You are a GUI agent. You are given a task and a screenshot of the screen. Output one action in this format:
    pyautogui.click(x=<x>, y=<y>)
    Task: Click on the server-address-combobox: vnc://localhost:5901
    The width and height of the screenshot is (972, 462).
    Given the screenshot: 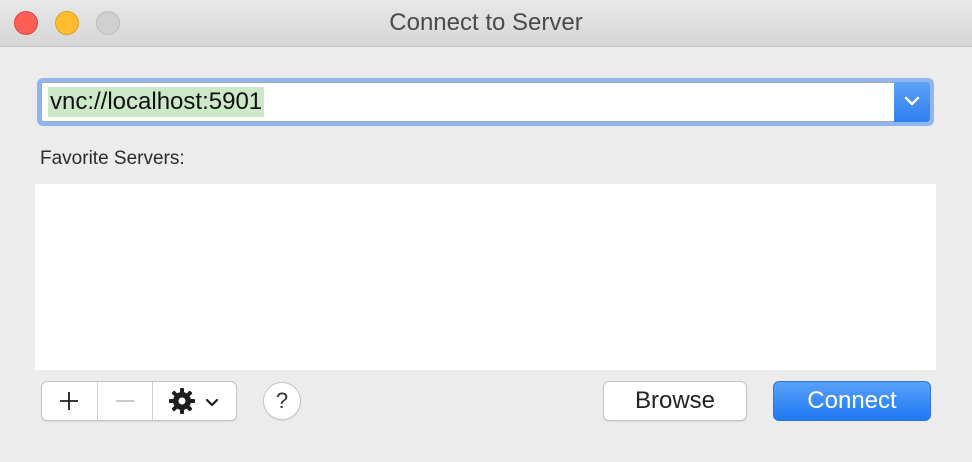 What is the action you would take?
    pyautogui.click(x=485, y=102)
    